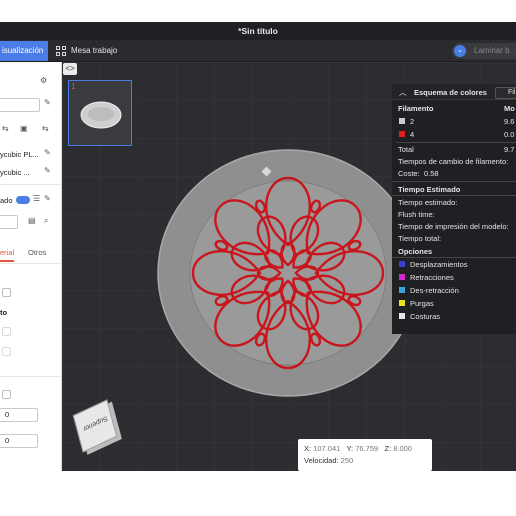  What do you see at coordinates (428, 202) in the screenshot?
I see `estimated-time-label: Tiempo estimado:` at bounding box center [428, 202].